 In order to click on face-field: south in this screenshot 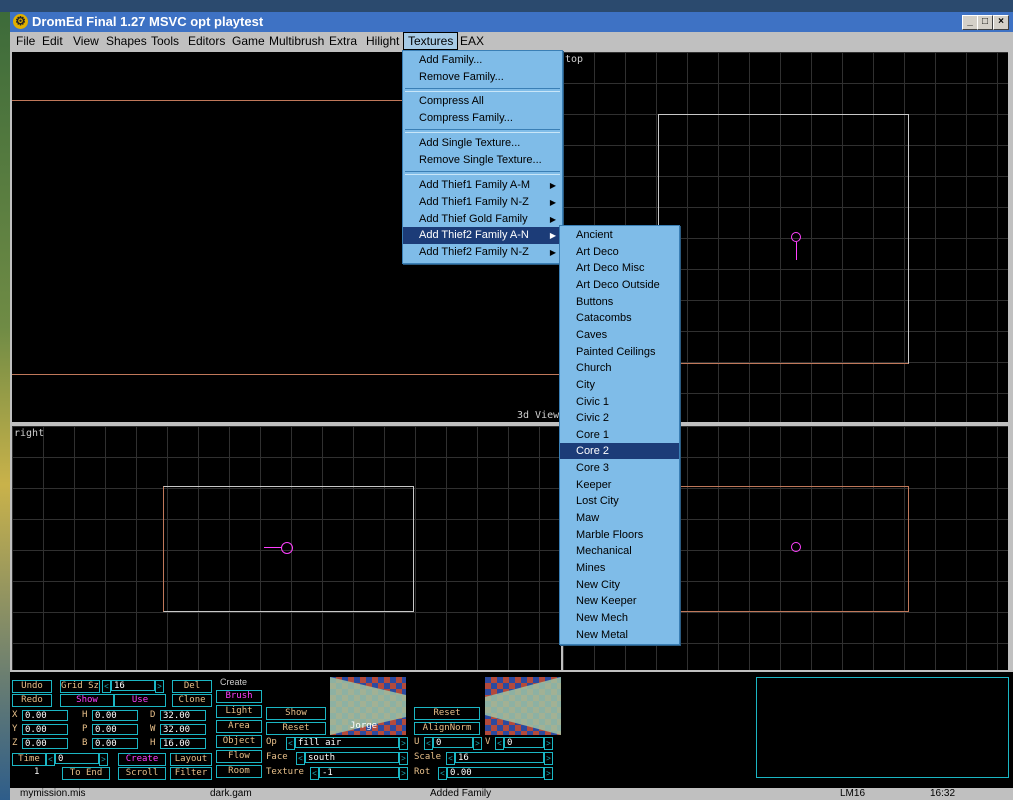, I will do `click(352, 757)`.